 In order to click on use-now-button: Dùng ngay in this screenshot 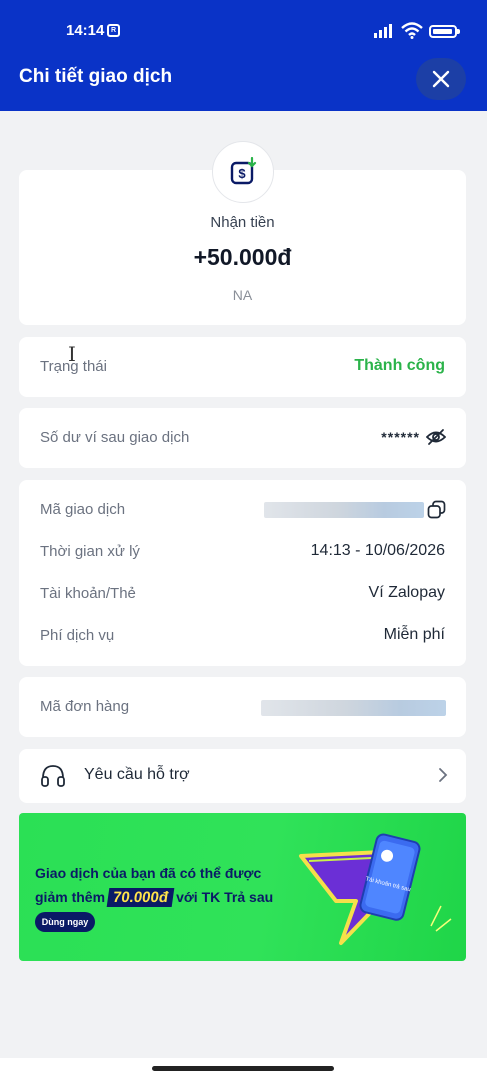, I will do `click(65, 922)`.